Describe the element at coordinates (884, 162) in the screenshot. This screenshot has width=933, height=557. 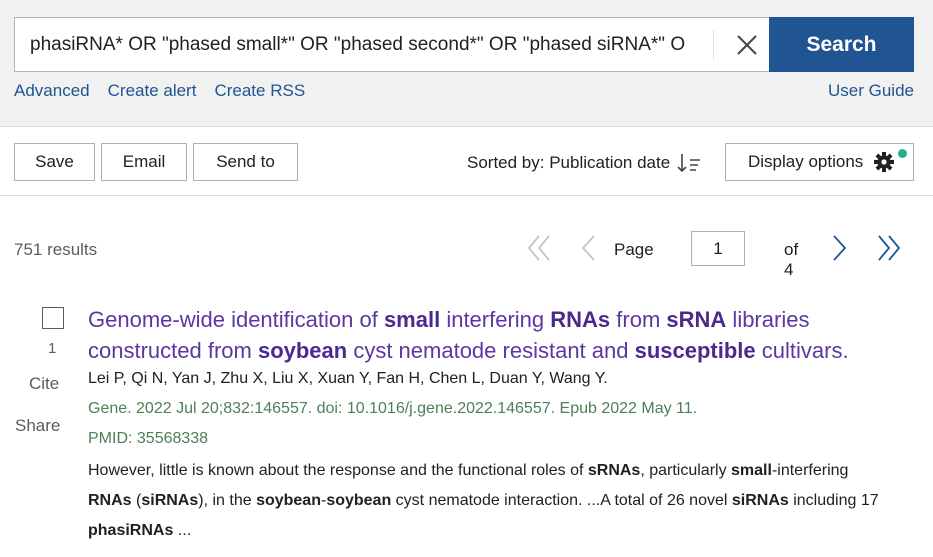
I see `gear-icon` at that location.